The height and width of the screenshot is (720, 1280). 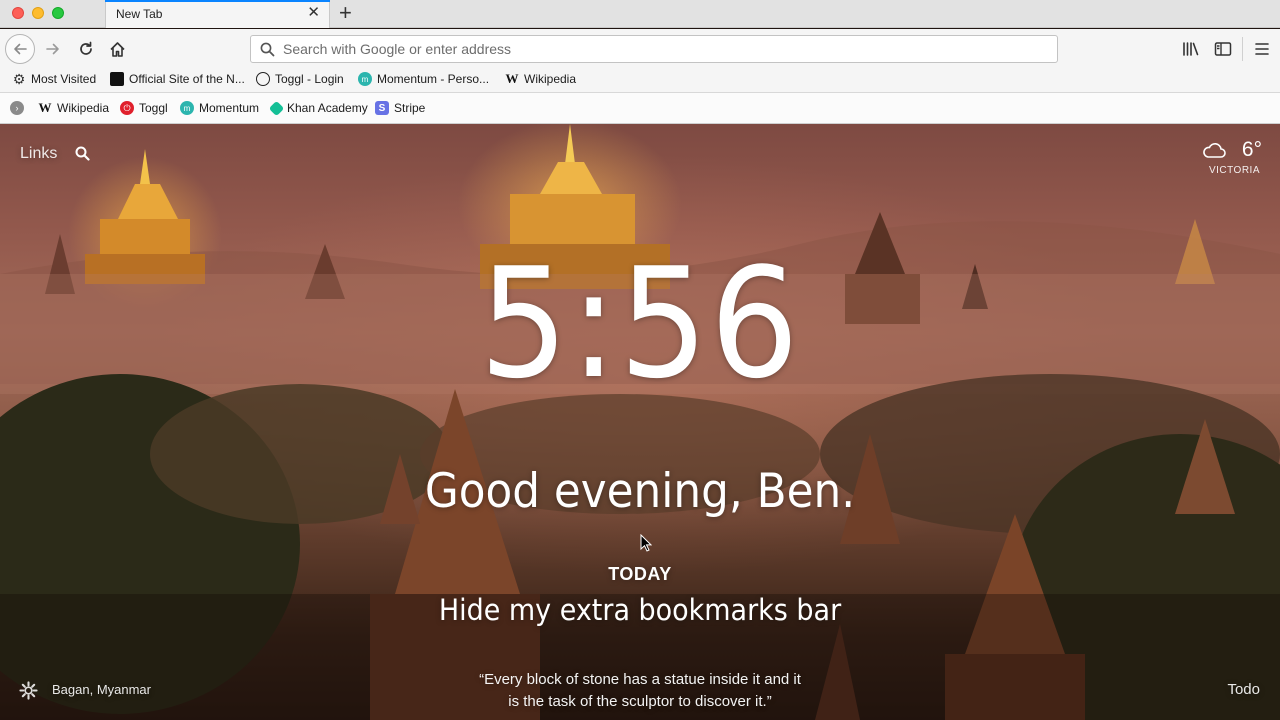 I want to click on menu-button, so click(x=1262, y=49).